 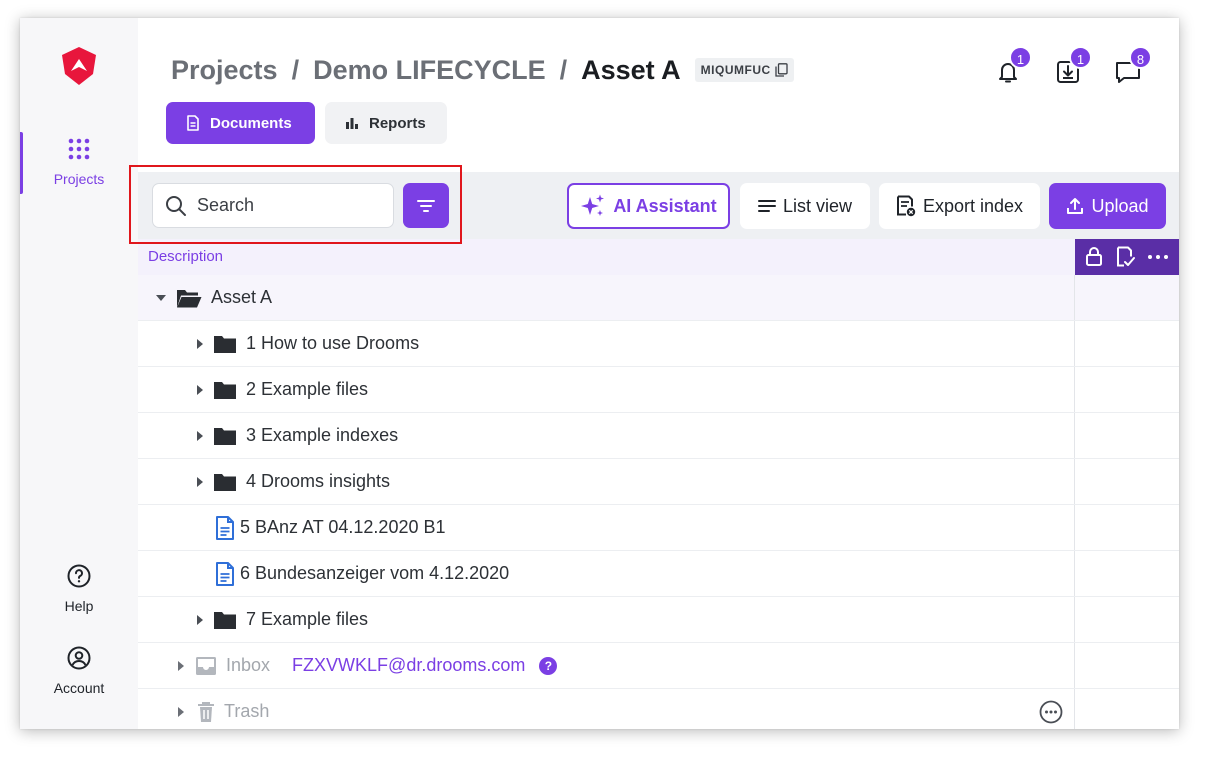 I want to click on sidebar: Projects Help Account, so click(x=79, y=373).